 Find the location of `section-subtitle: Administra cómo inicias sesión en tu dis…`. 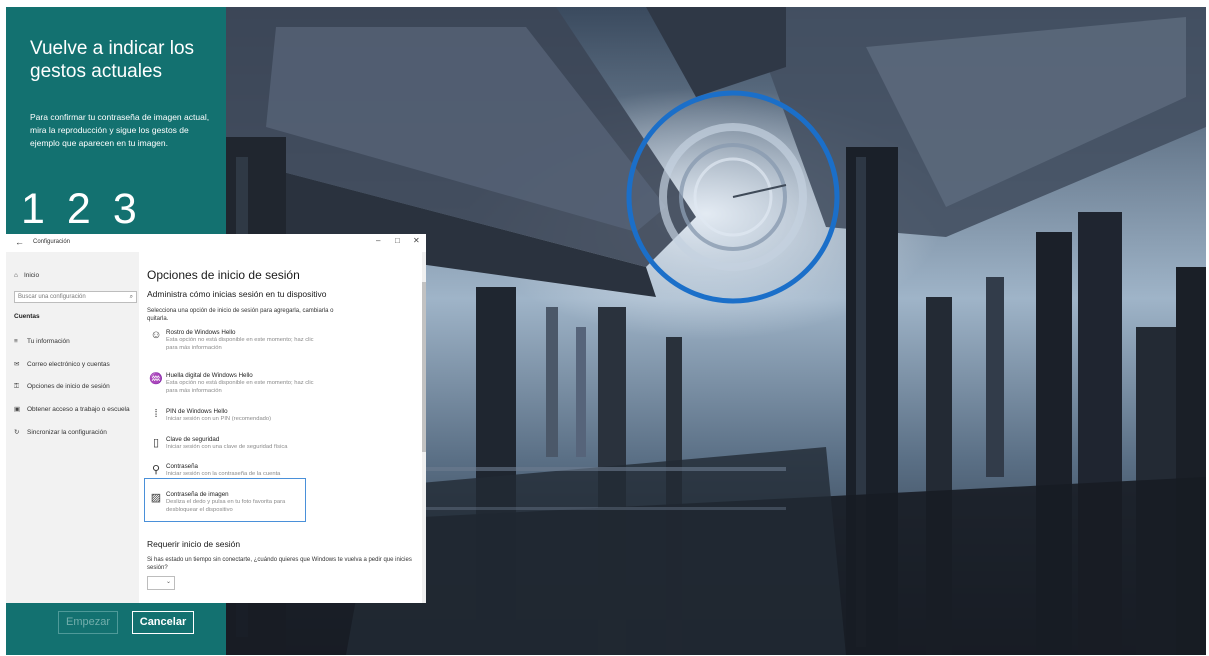

section-subtitle: Administra cómo inicias sesión en tu dis… is located at coordinates (237, 294).